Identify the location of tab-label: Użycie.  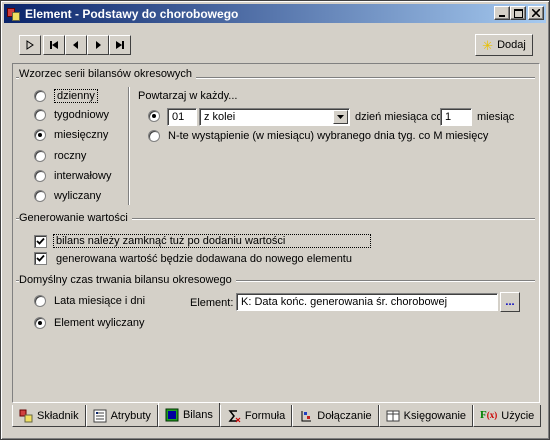
(518, 415).